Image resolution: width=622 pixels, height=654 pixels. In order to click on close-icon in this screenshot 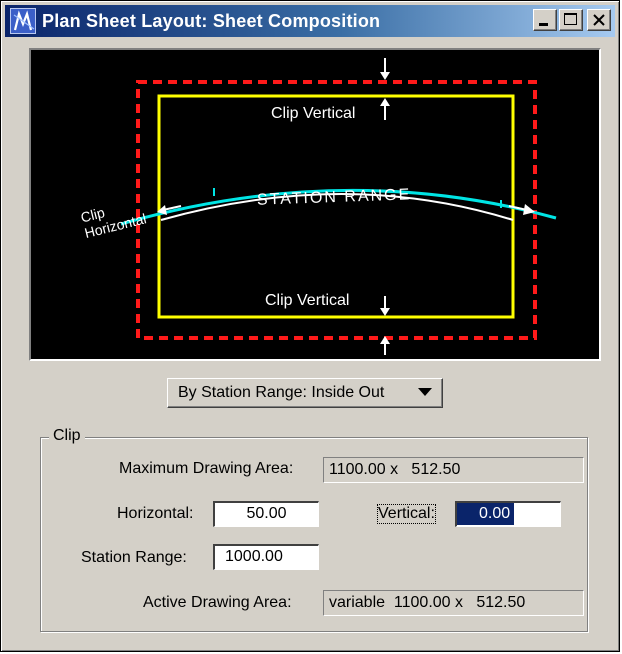, I will do `click(599, 20)`.